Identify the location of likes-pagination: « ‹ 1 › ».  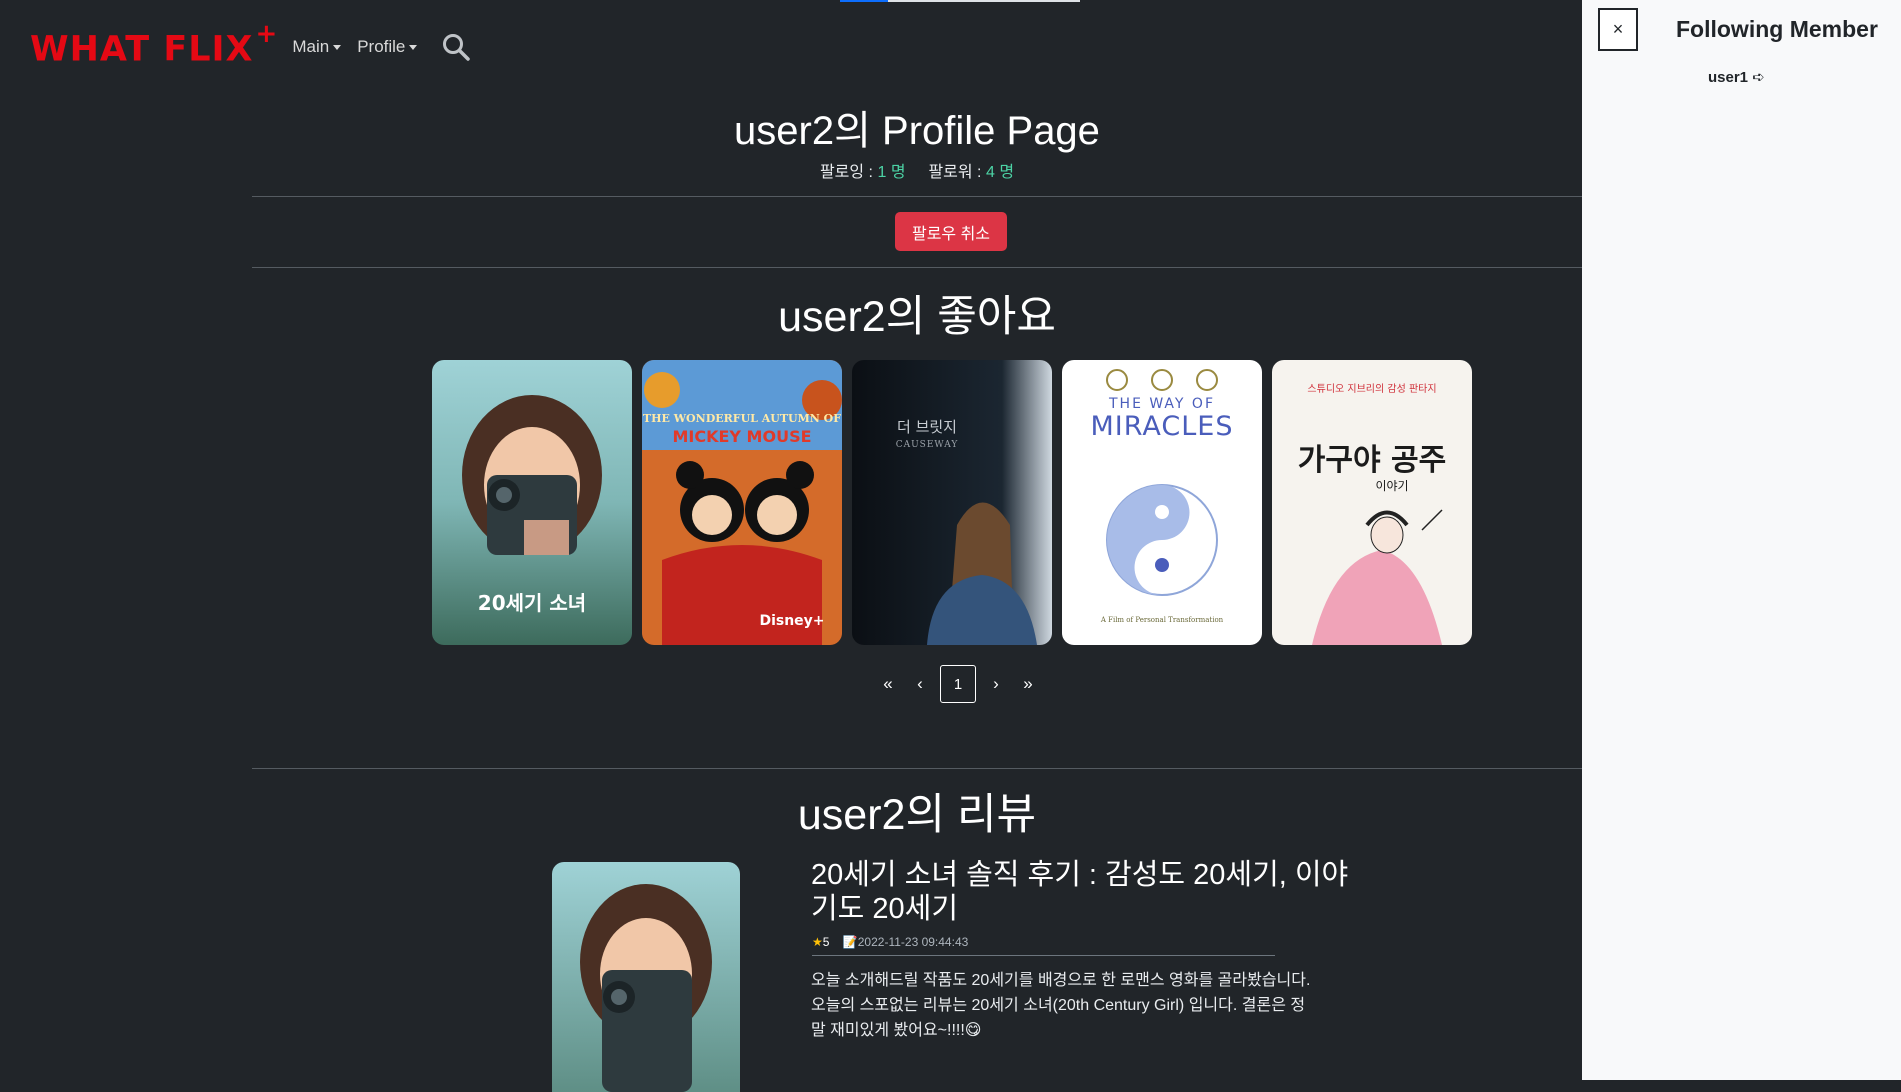
(958, 684).